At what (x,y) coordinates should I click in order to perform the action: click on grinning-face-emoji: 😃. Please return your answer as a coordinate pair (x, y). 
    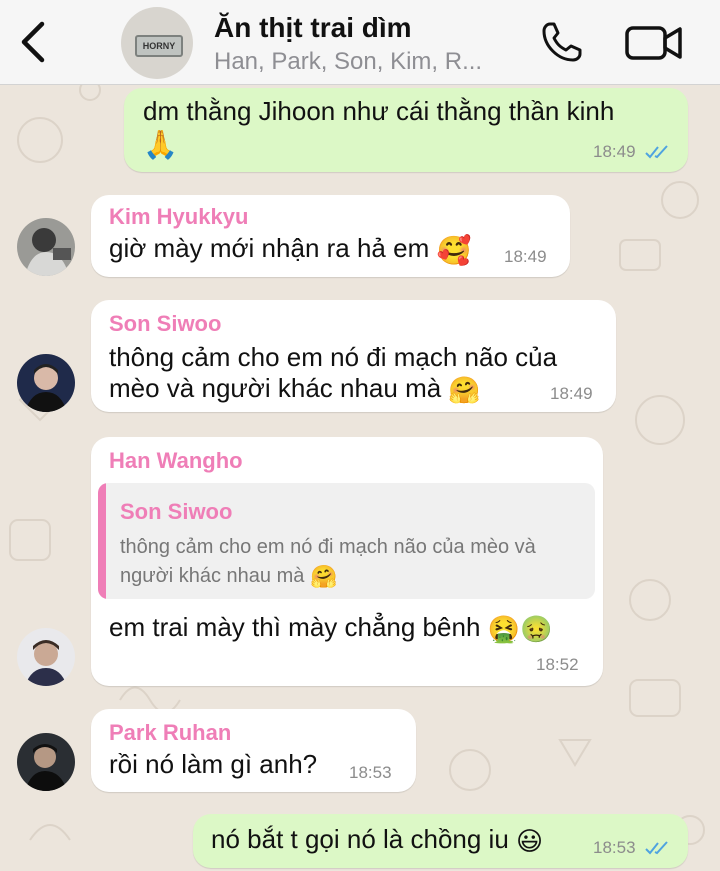
    Looking at the image, I should click on (530, 840).